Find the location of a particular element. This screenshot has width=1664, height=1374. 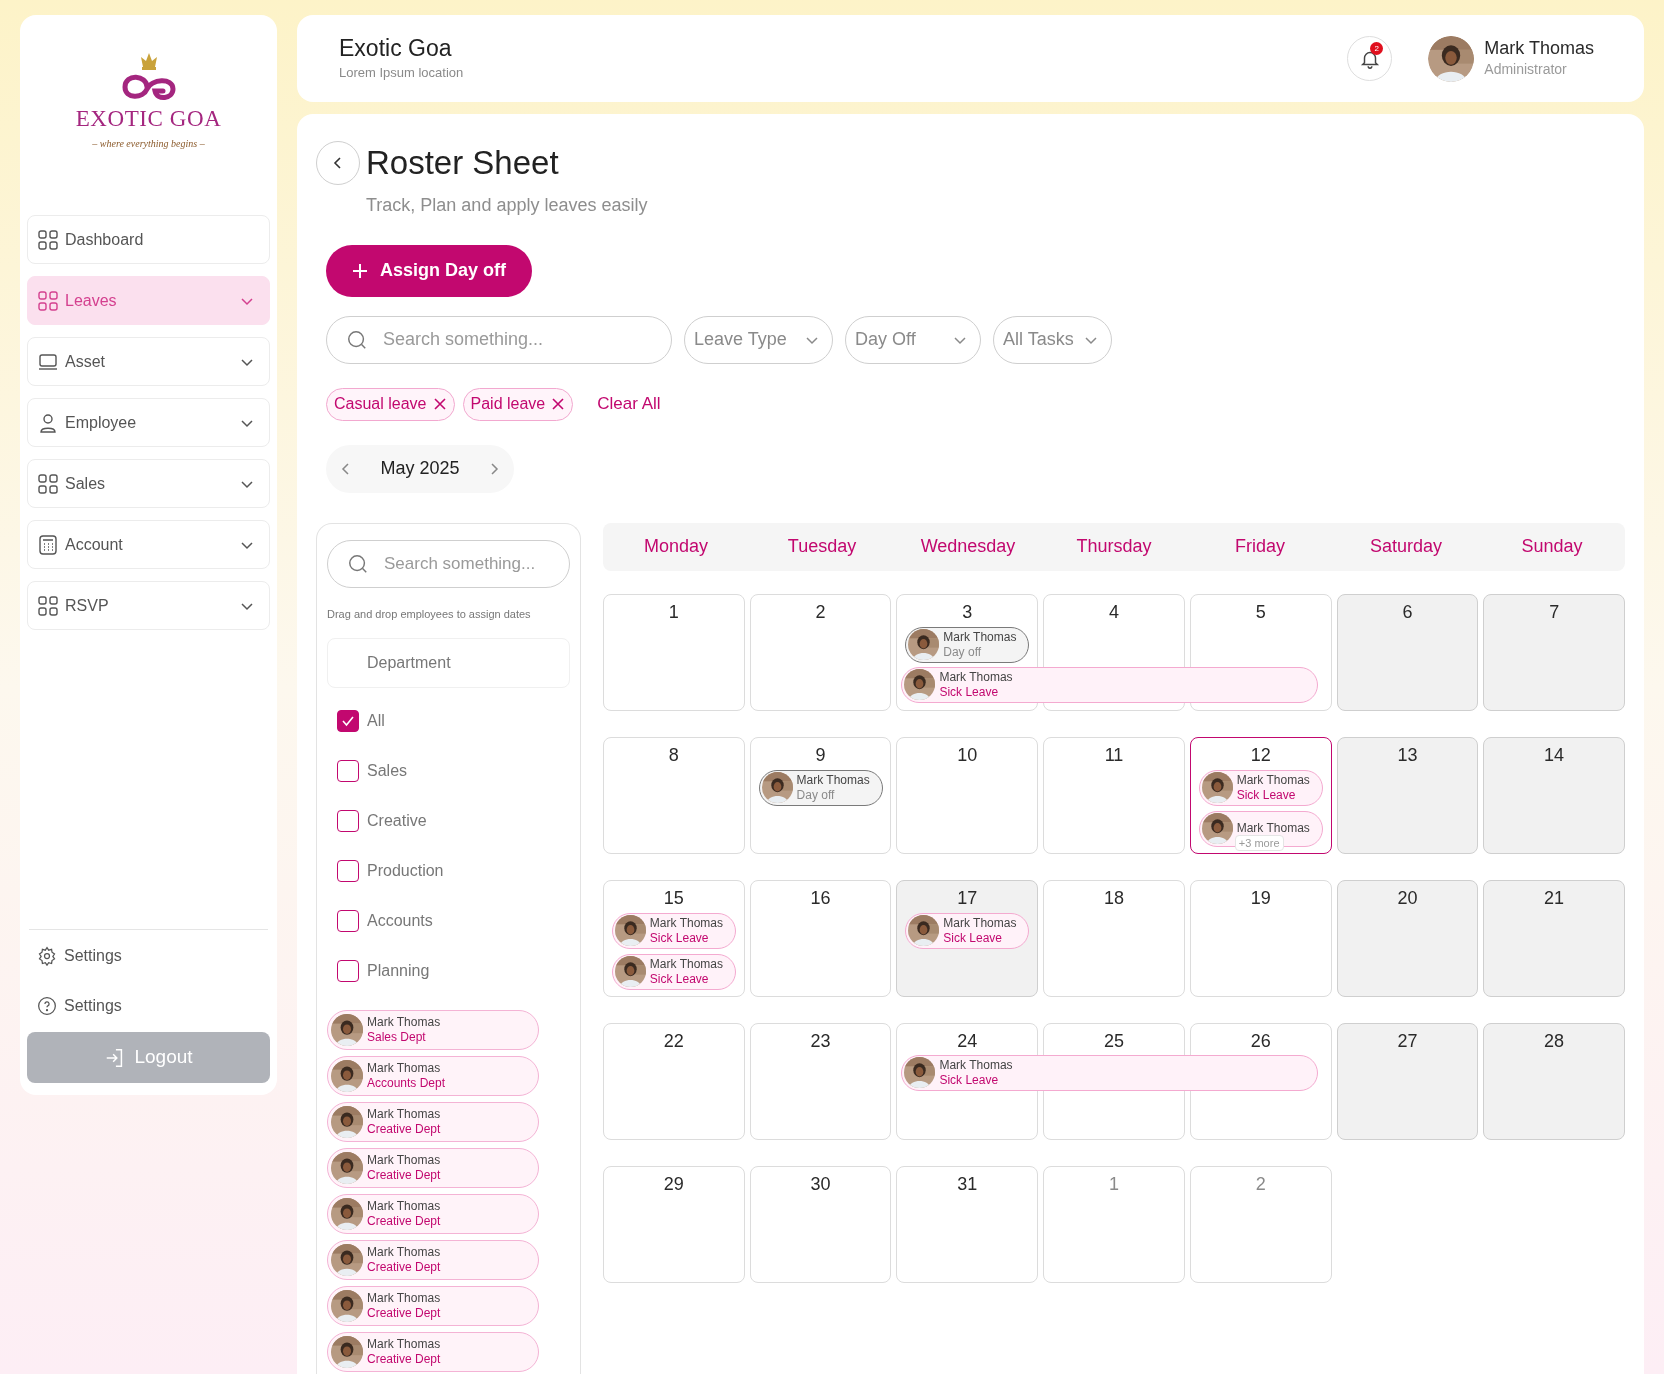

day-number: 4 is located at coordinates (1114, 611).